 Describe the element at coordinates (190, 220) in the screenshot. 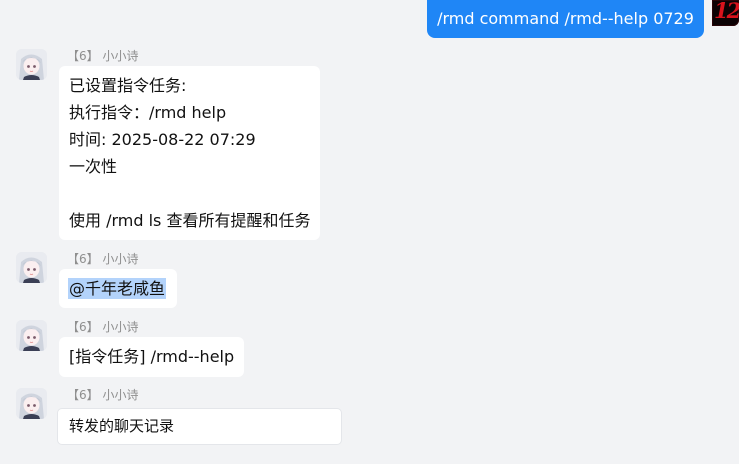

I see `message-line: 使用 /rmd ls 查看所有提醒和任务` at that location.